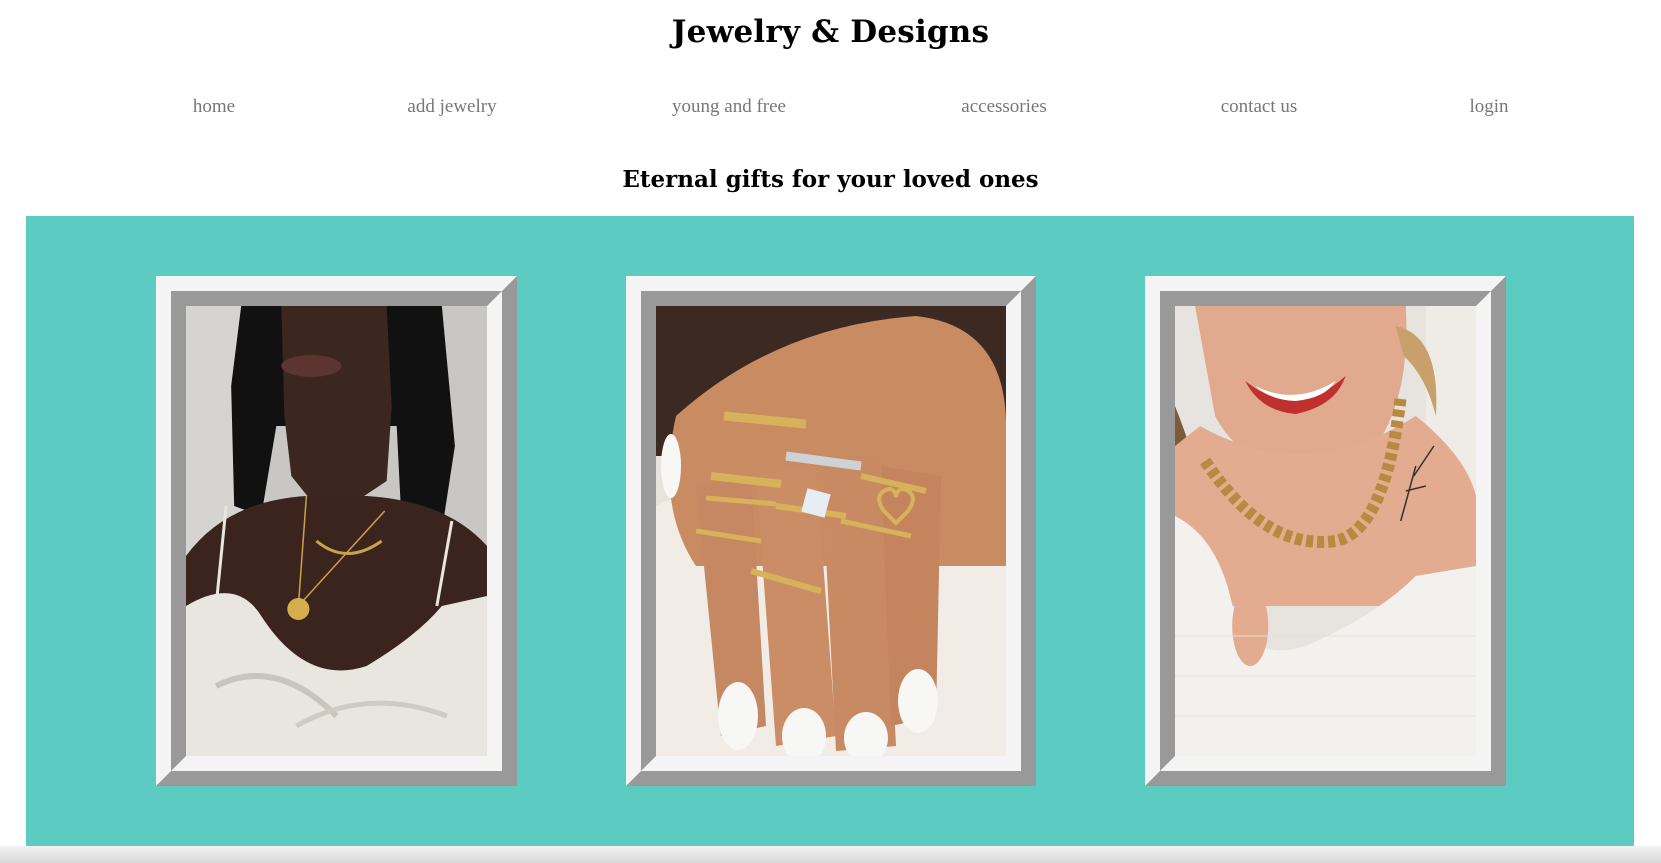 This screenshot has width=1661, height=863. Describe the element at coordinates (1488, 107) in the screenshot. I see `nav-item-login: login` at that location.